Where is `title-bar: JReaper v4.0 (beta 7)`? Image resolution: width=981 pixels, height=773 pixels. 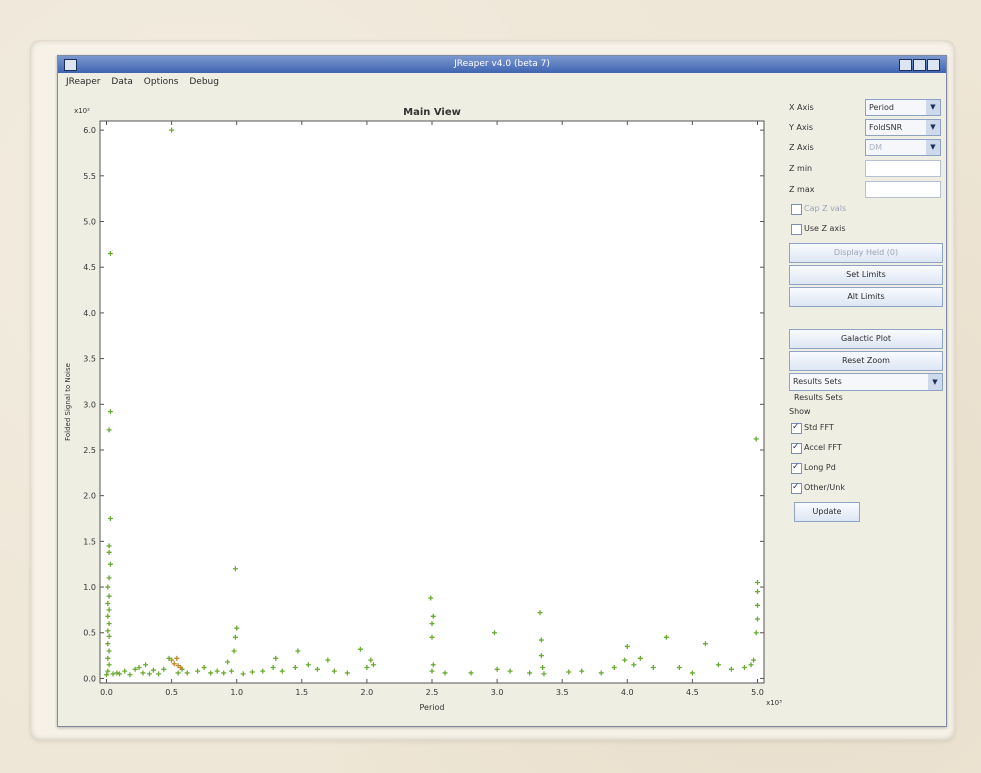
title-bar: JReaper v4.0 (beta 7) is located at coordinates (502, 64).